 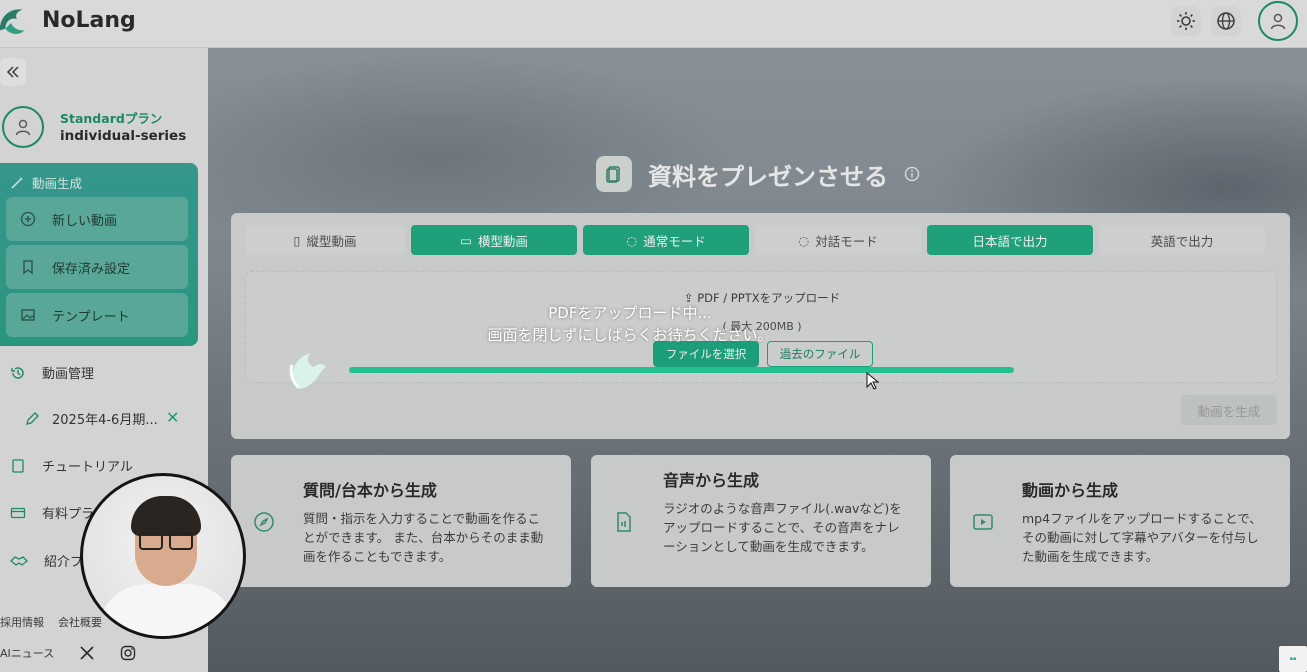 I want to click on upload-progress-fill, so click(x=681, y=370).